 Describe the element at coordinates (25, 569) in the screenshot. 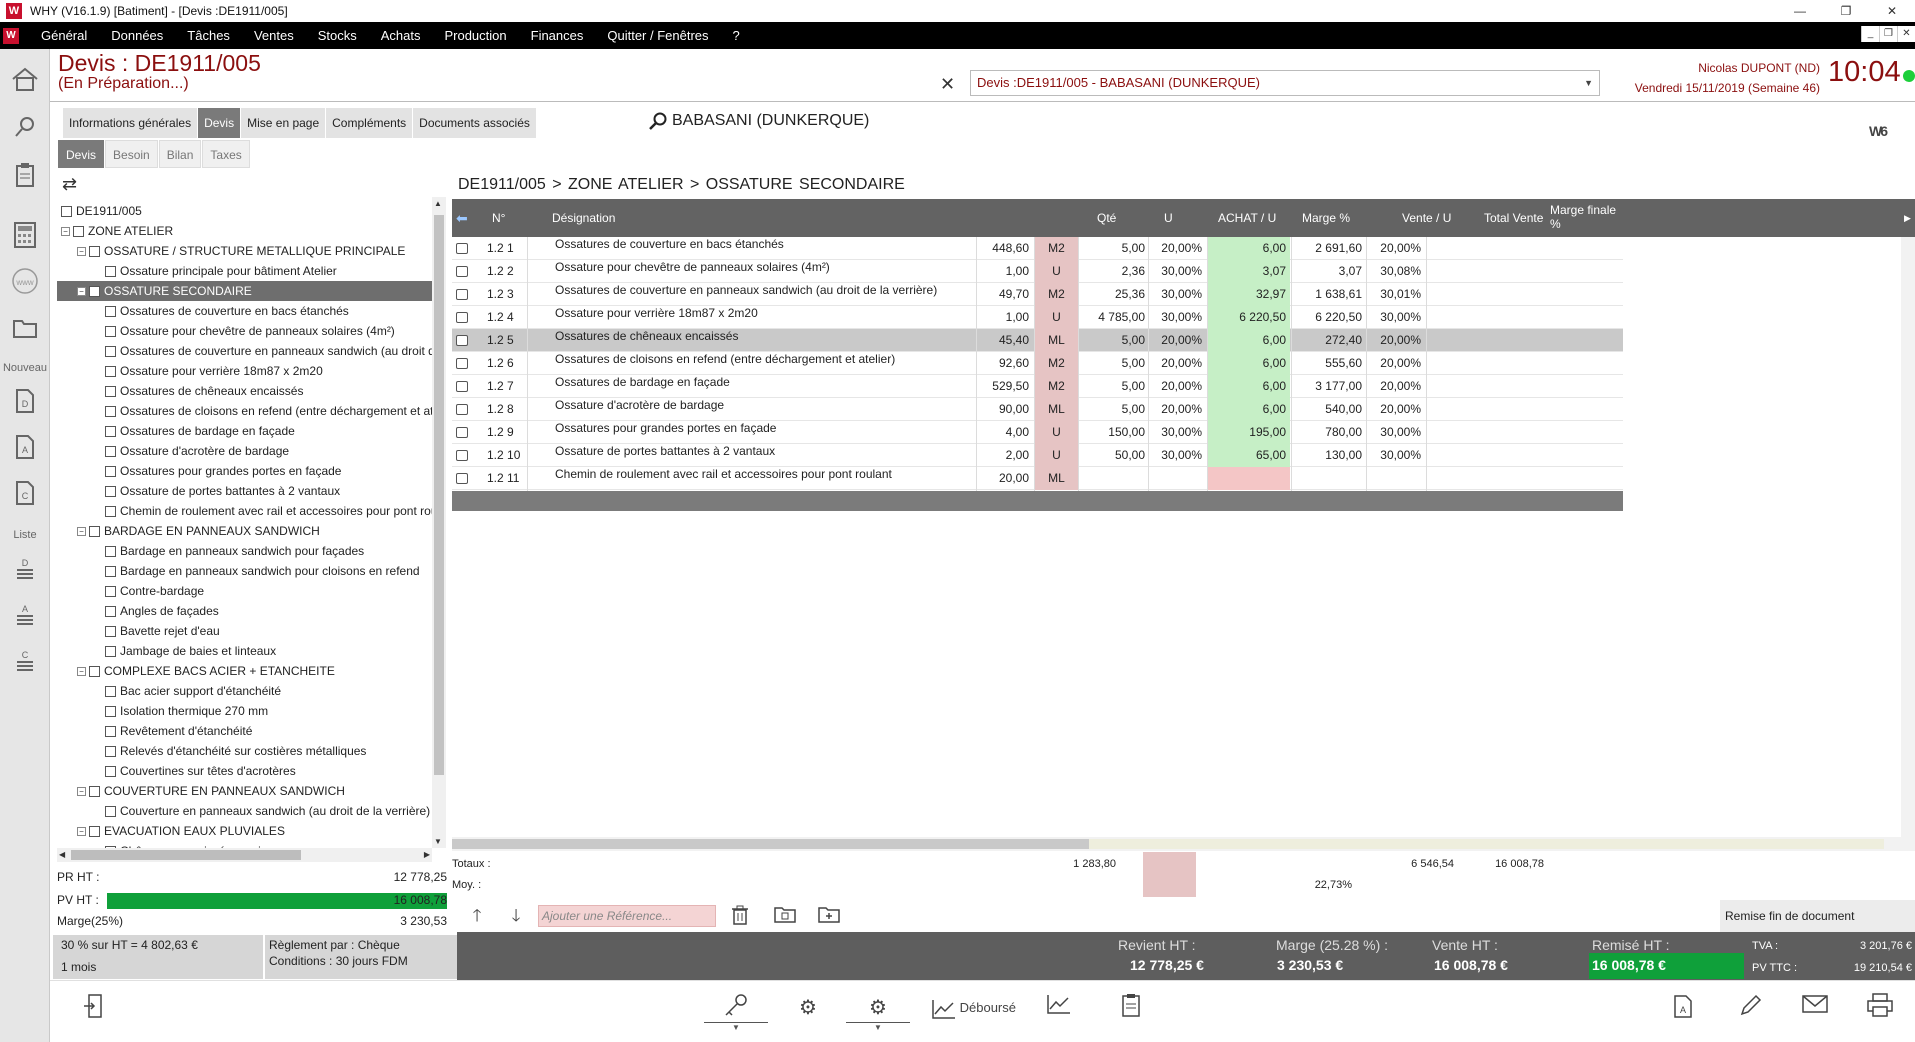

I see `list-devis-icon: D` at that location.